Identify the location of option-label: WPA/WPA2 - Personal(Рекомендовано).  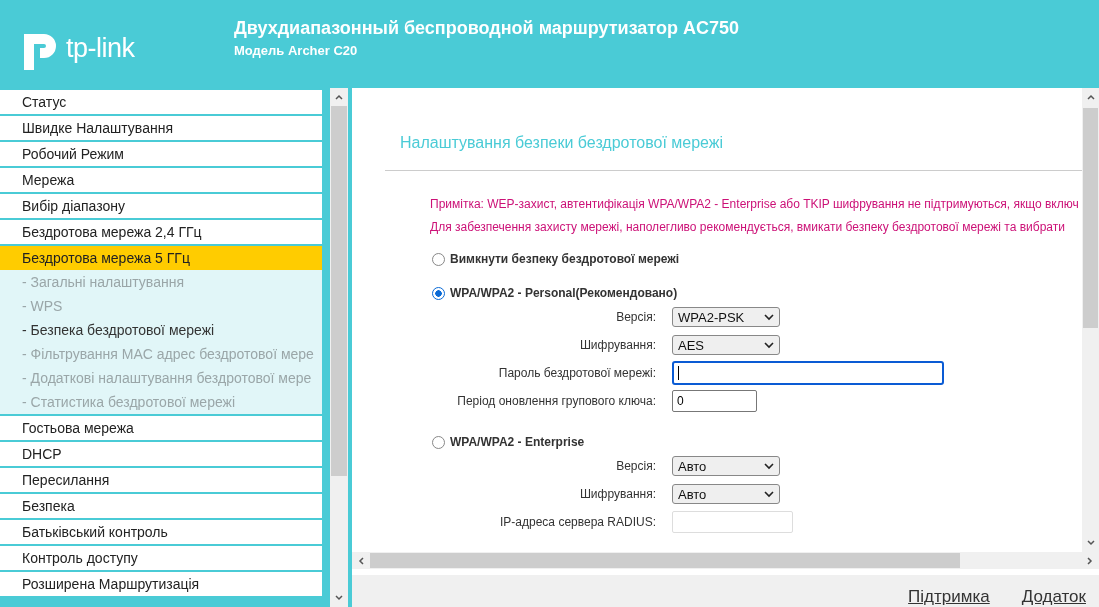
(564, 293).